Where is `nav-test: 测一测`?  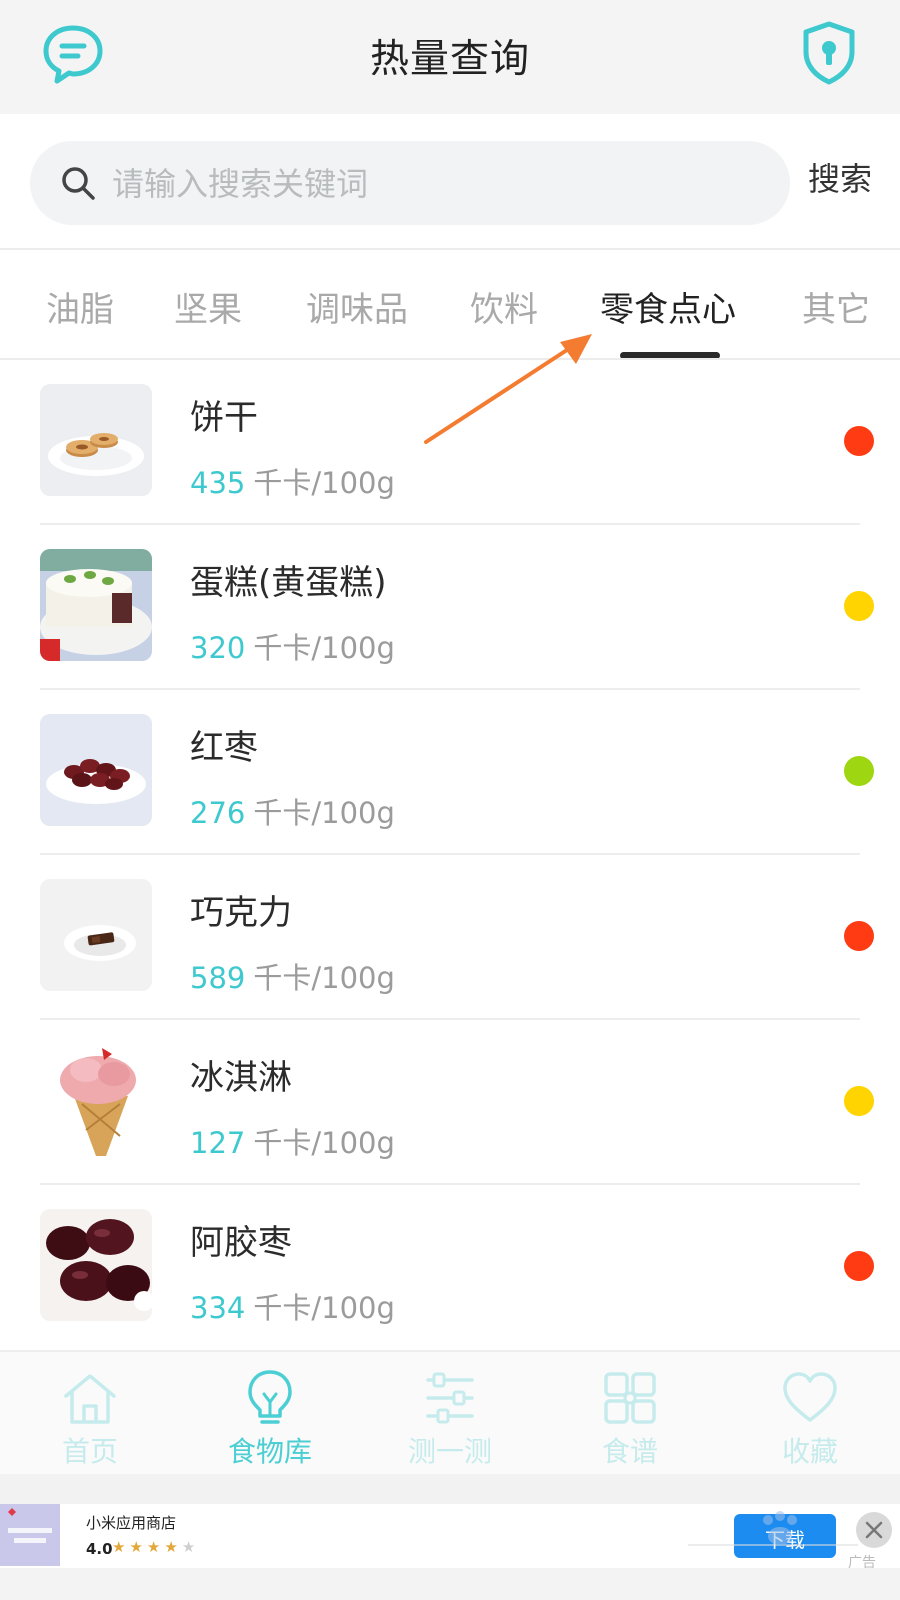 nav-test: 测一测 is located at coordinates (450, 1414).